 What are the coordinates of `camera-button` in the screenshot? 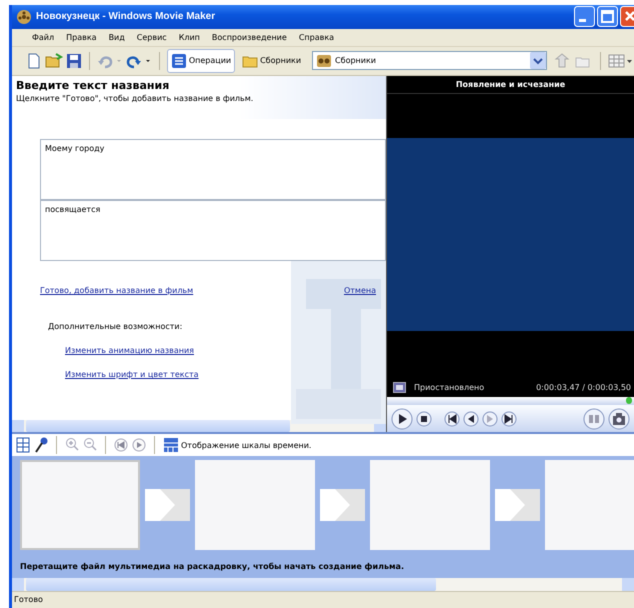 It's located at (619, 419).